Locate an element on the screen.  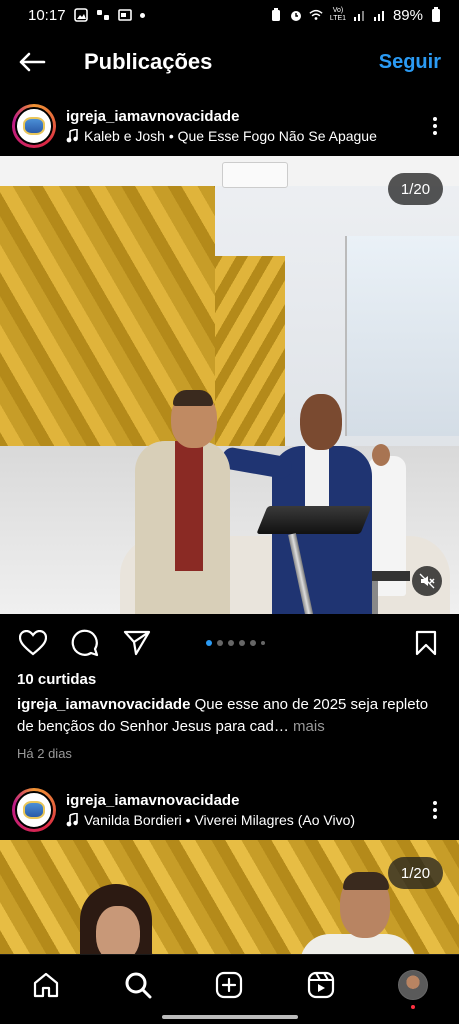
likes-count: 10 curtidas is located at coordinates (56, 679).